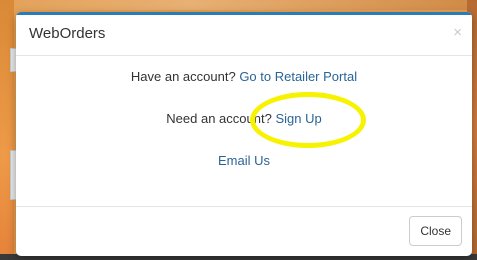 The height and width of the screenshot is (260, 477). I want to click on sign-up-line: Need an account? Sign Up, so click(244, 118).